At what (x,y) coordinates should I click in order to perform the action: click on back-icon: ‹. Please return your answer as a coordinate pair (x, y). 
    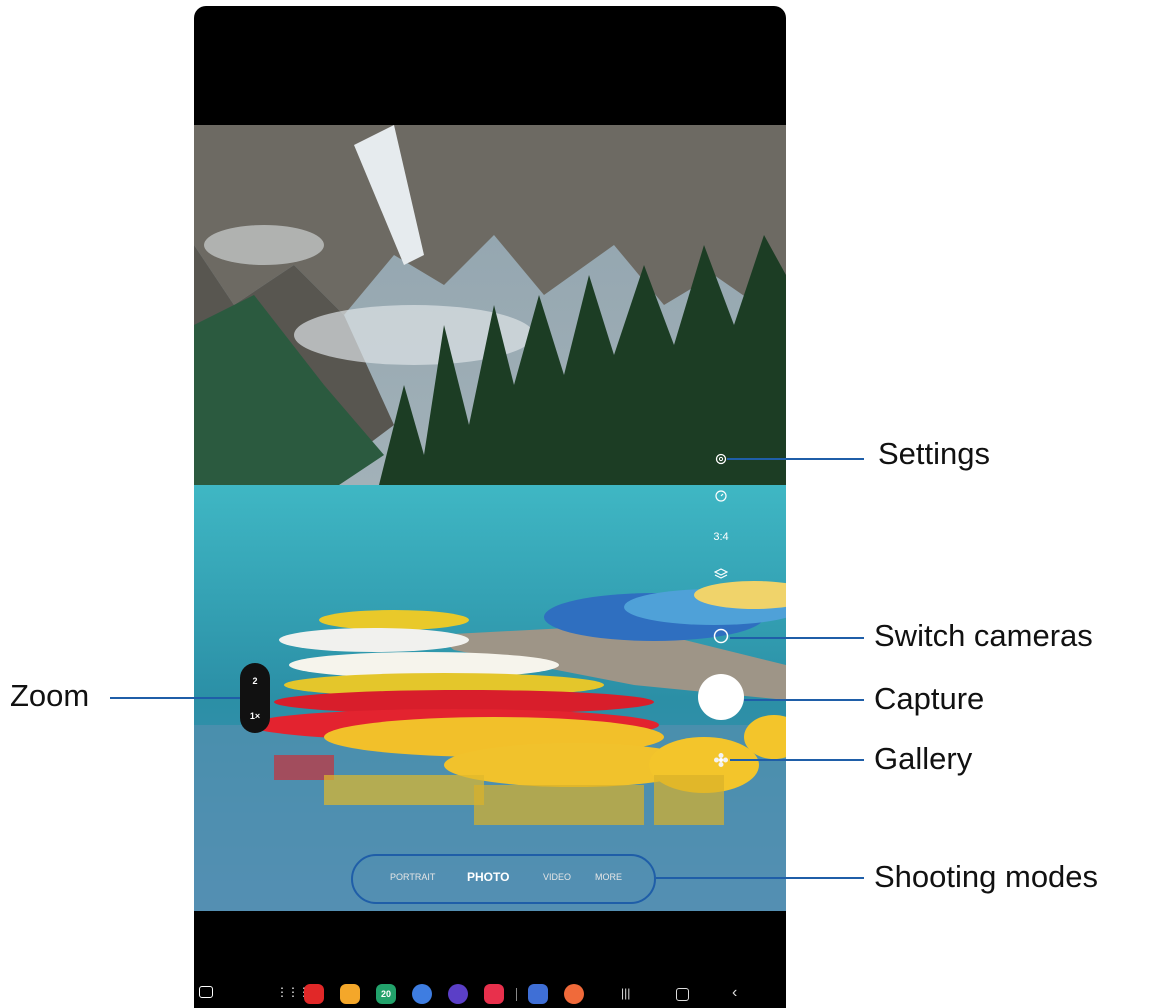
    Looking at the image, I should click on (734, 993).